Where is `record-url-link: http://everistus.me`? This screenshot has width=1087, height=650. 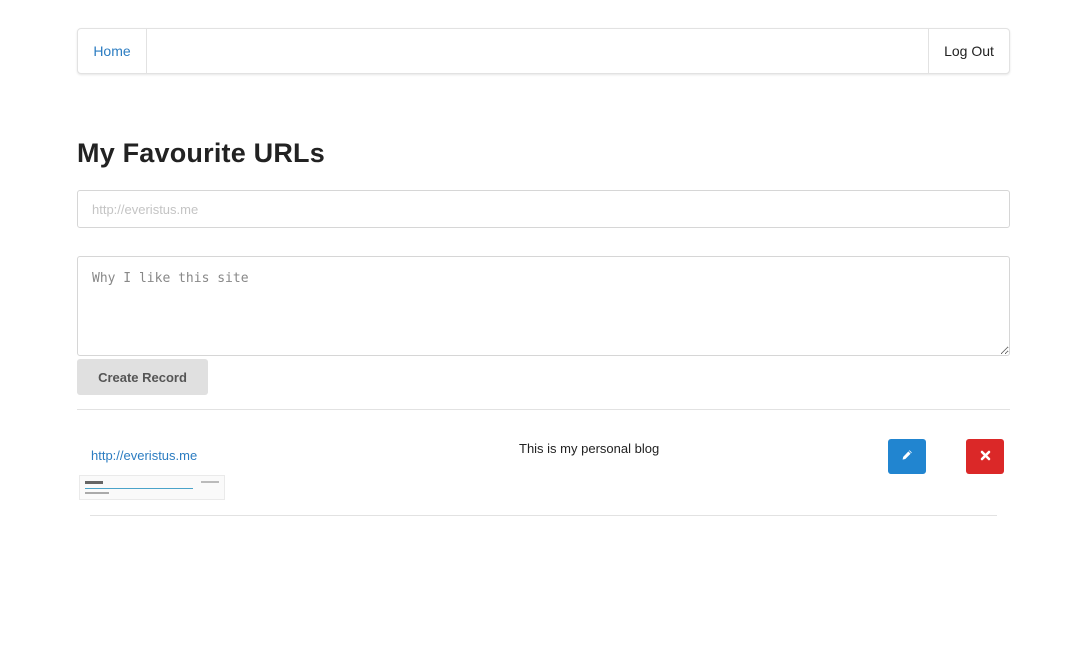 record-url-link: http://everistus.me is located at coordinates (144, 455).